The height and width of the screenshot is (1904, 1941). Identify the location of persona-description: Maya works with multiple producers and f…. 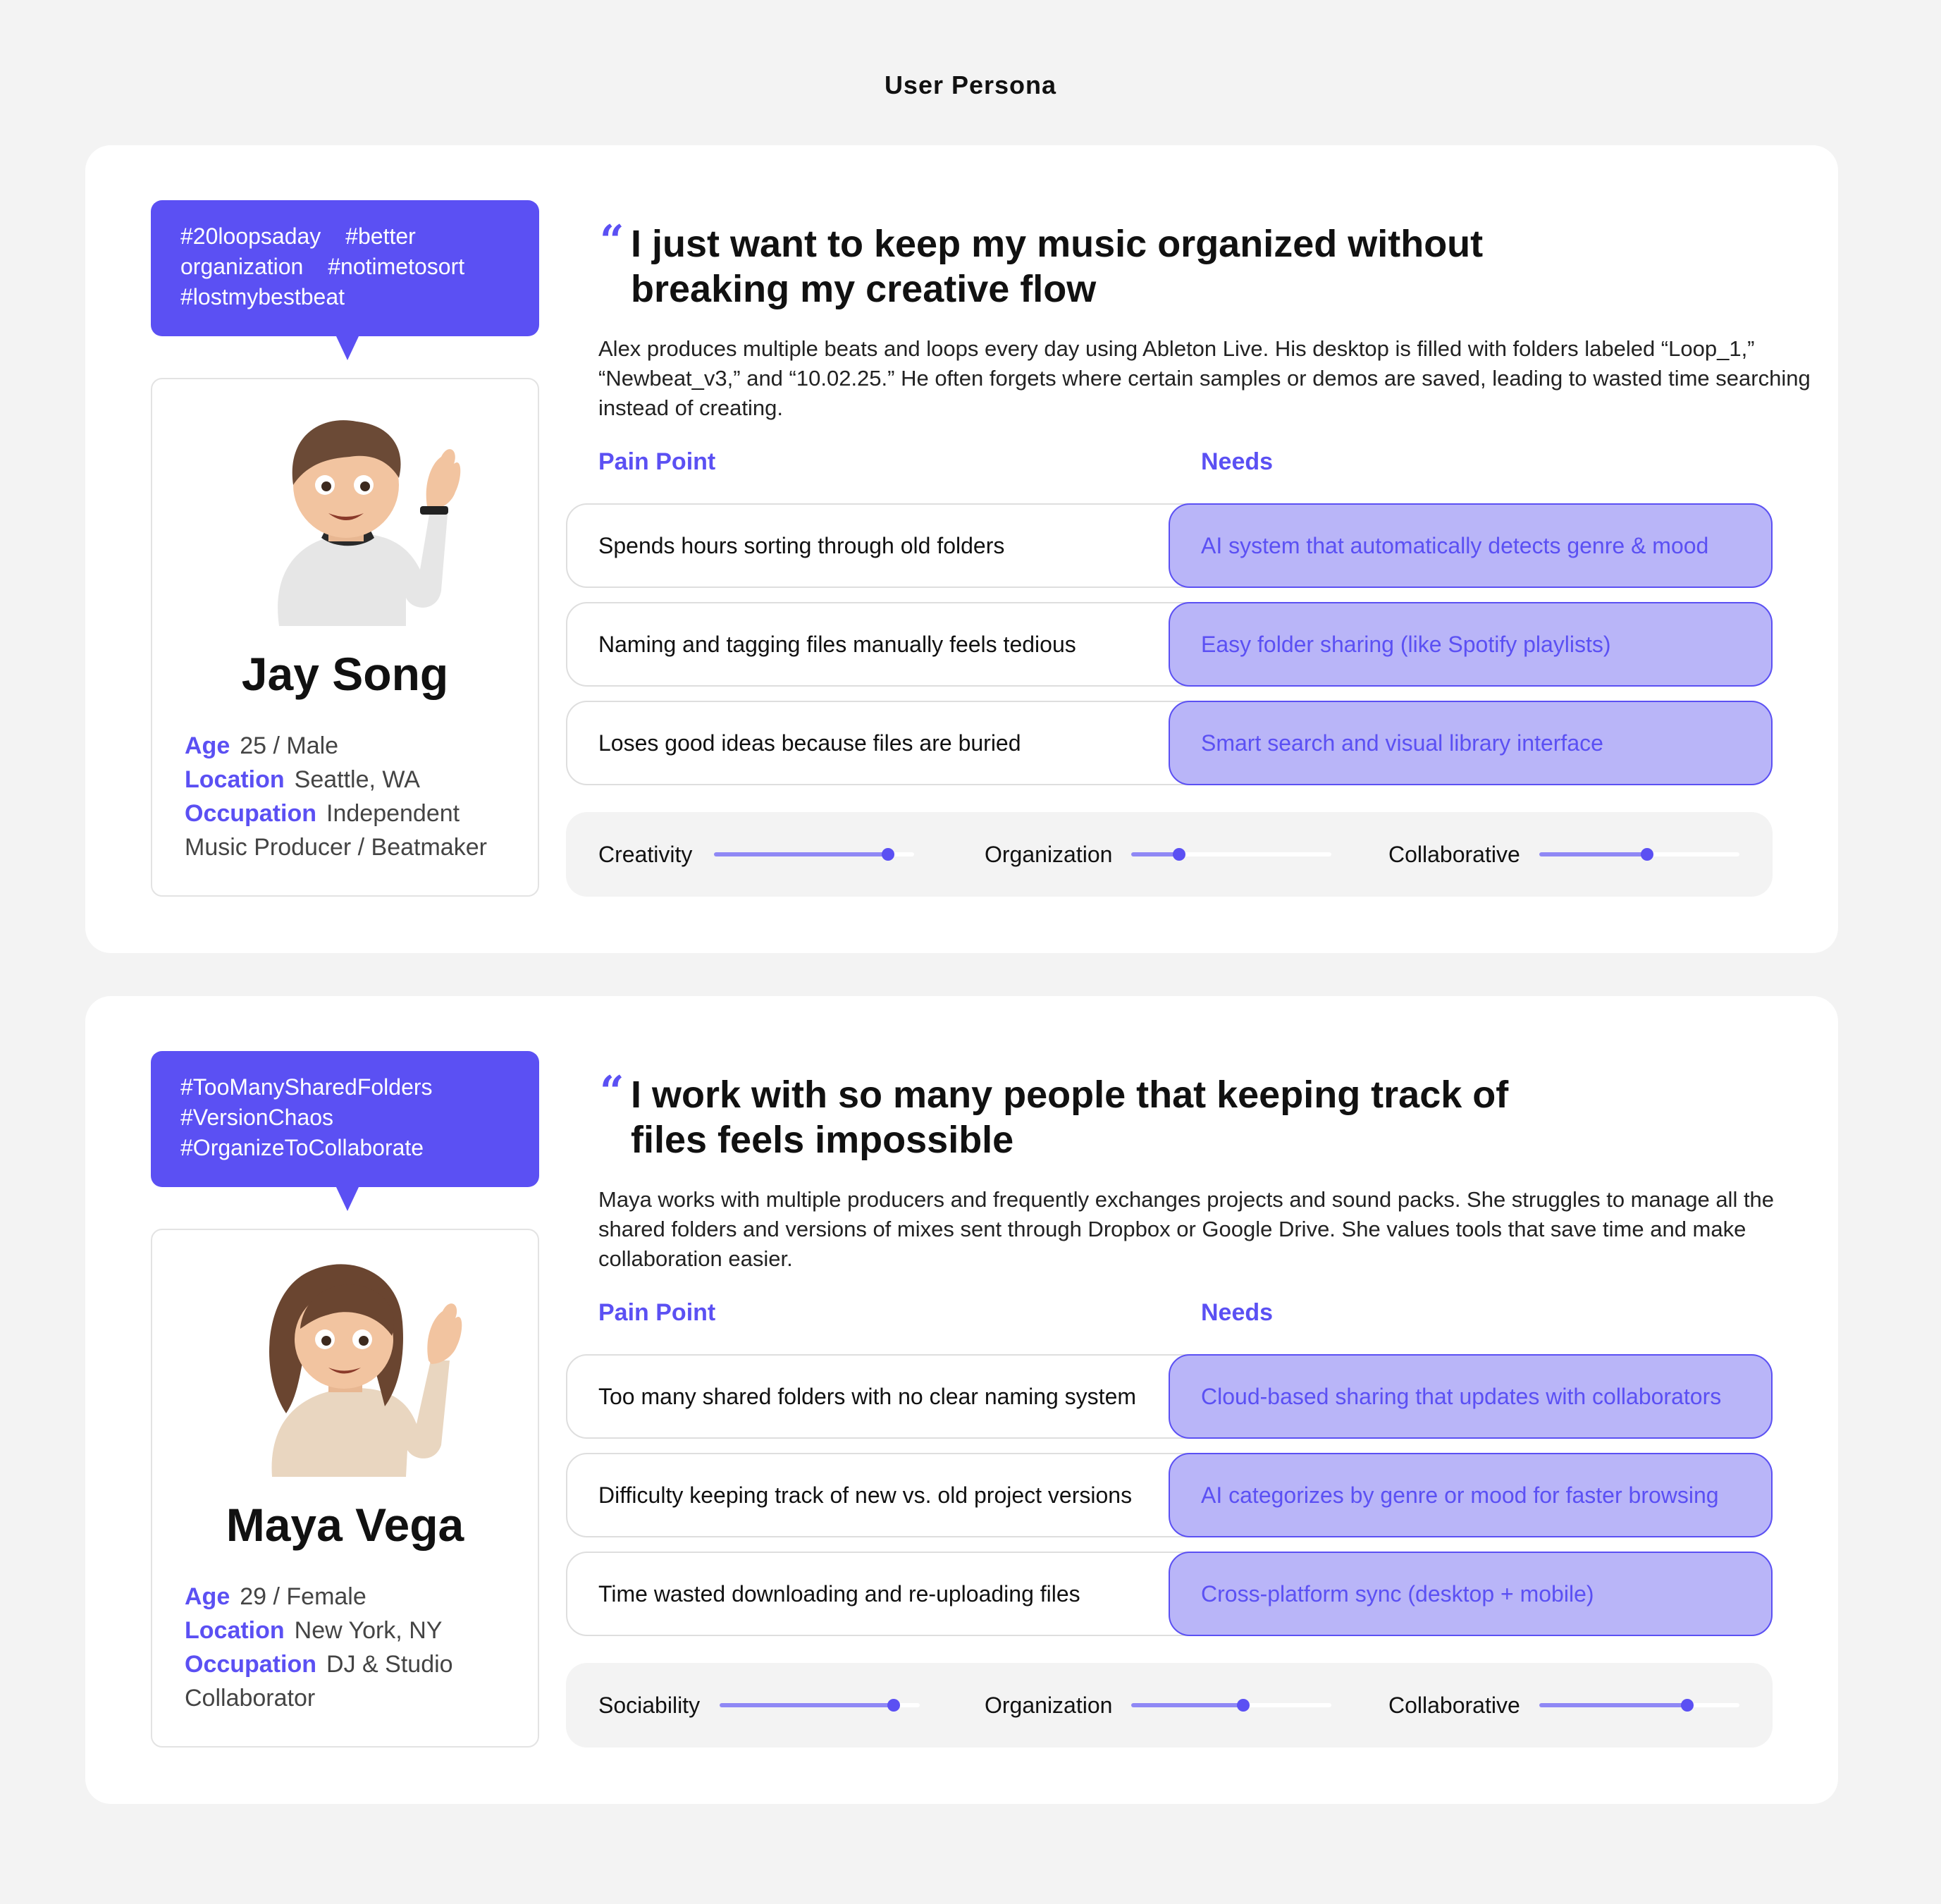
(1186, 1229).